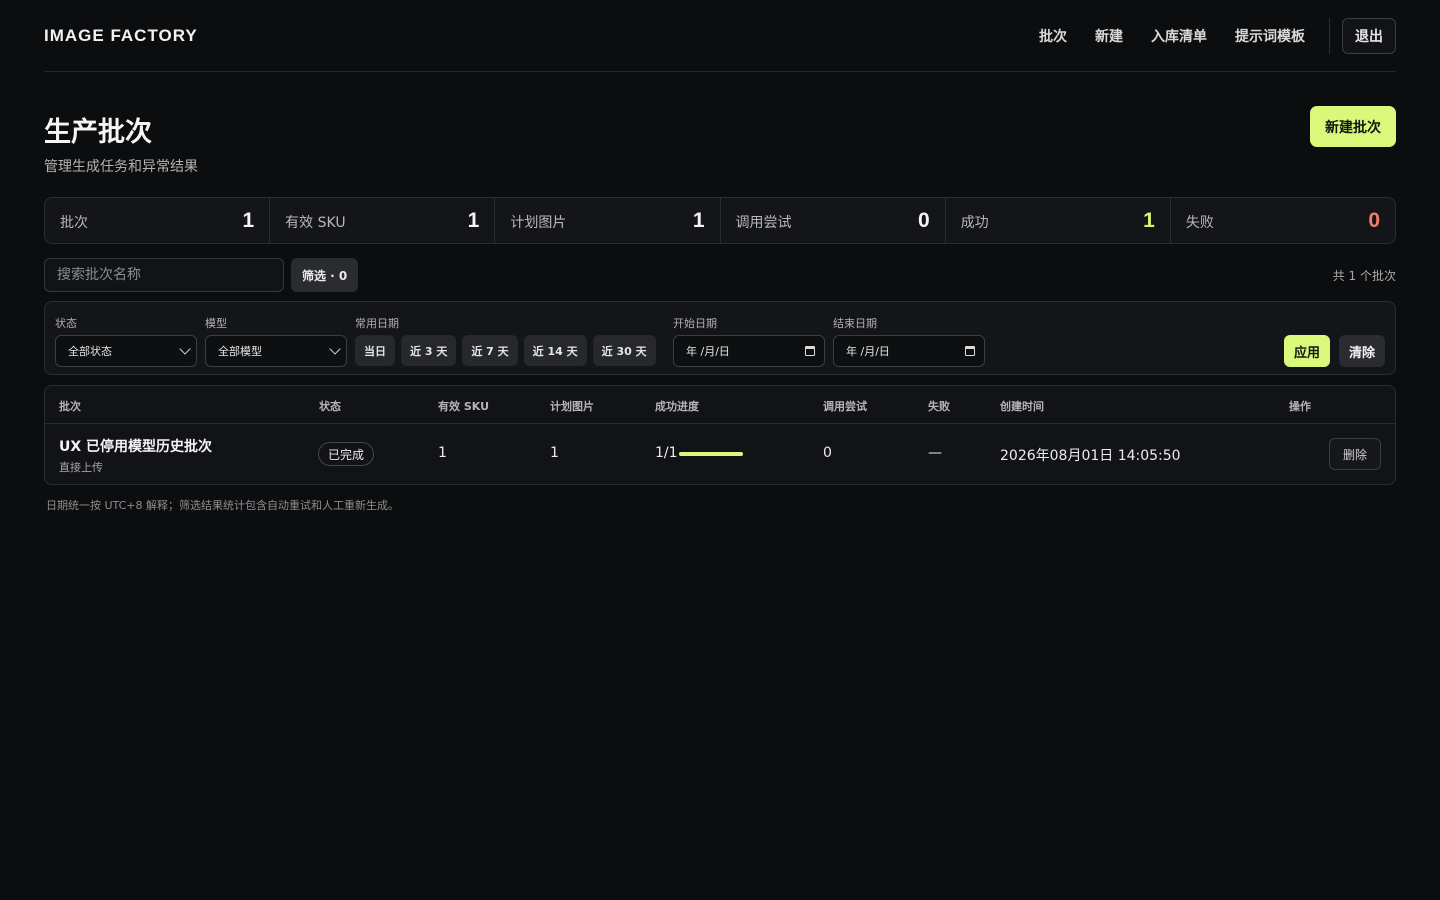 Image resolution: width=1440 pixels, height=900 pixels. I want to click on stat-label: 批次, so click(74, 223).